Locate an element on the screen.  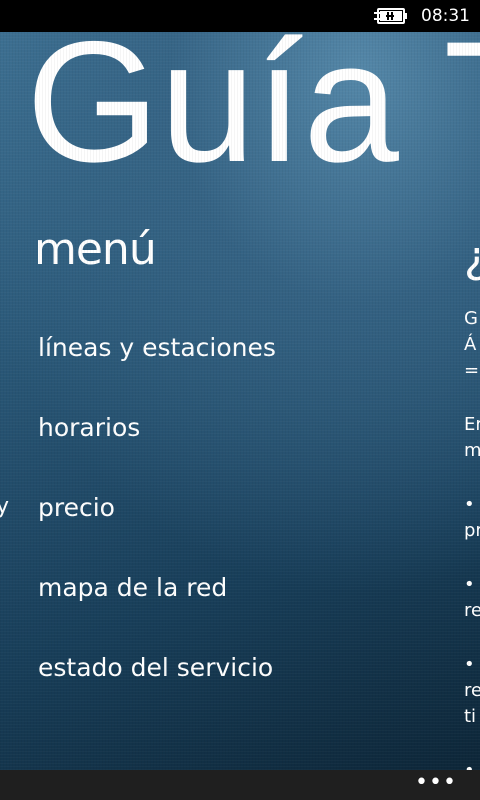
more-options-button: ••• is located at coordinates (436, 785).